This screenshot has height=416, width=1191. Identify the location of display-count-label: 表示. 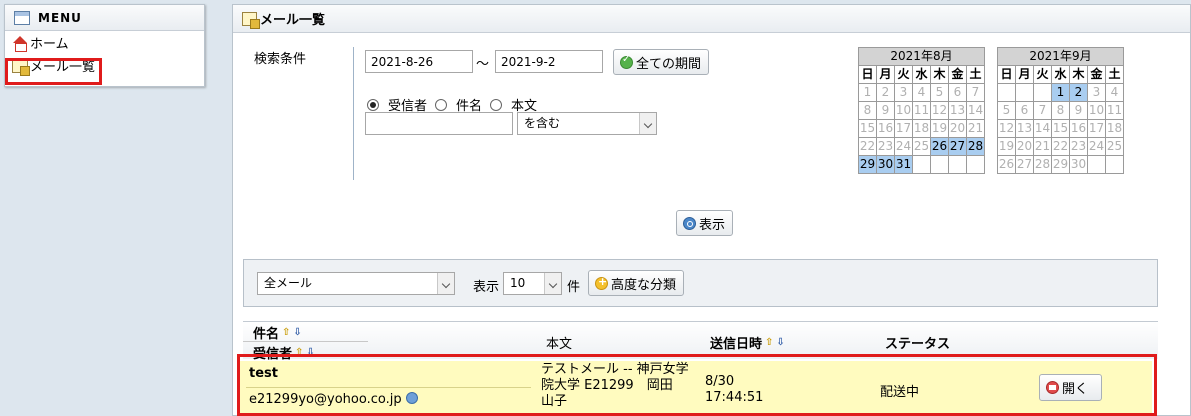
(486, 287).